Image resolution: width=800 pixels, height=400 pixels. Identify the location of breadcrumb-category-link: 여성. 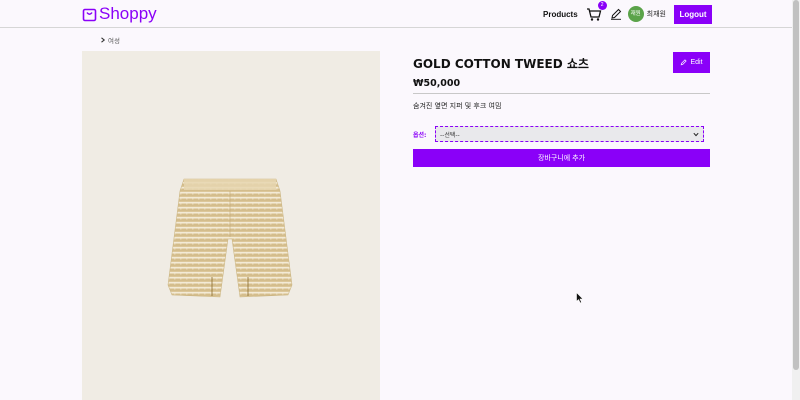
(114, 40).